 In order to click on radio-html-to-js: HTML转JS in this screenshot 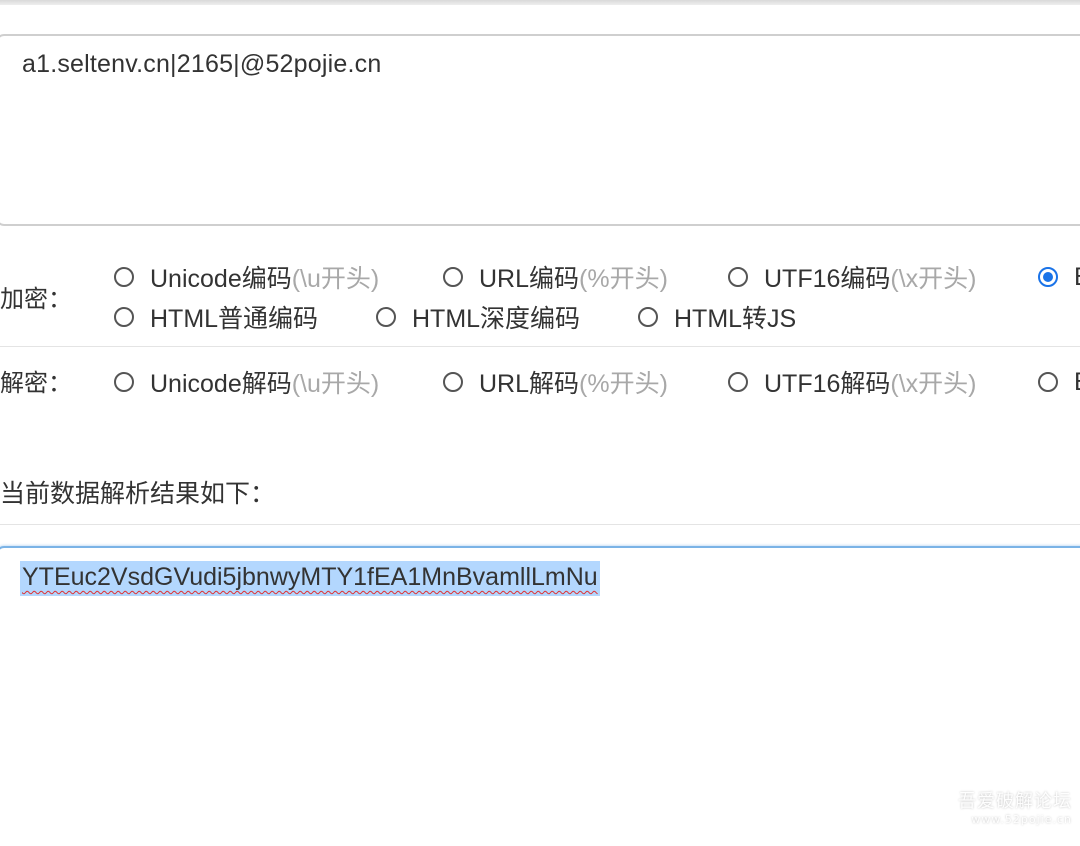, I will do `click(717, 317)`.